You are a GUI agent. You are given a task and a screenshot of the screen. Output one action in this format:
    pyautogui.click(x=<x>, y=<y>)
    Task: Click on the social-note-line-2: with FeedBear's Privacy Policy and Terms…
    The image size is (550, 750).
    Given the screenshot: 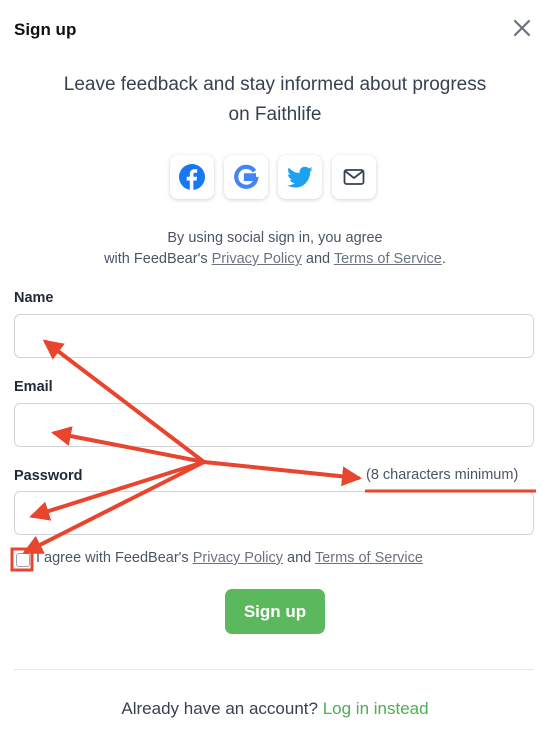 What is the action you would take?
    pyautogui.click(x=275, y=259)
    